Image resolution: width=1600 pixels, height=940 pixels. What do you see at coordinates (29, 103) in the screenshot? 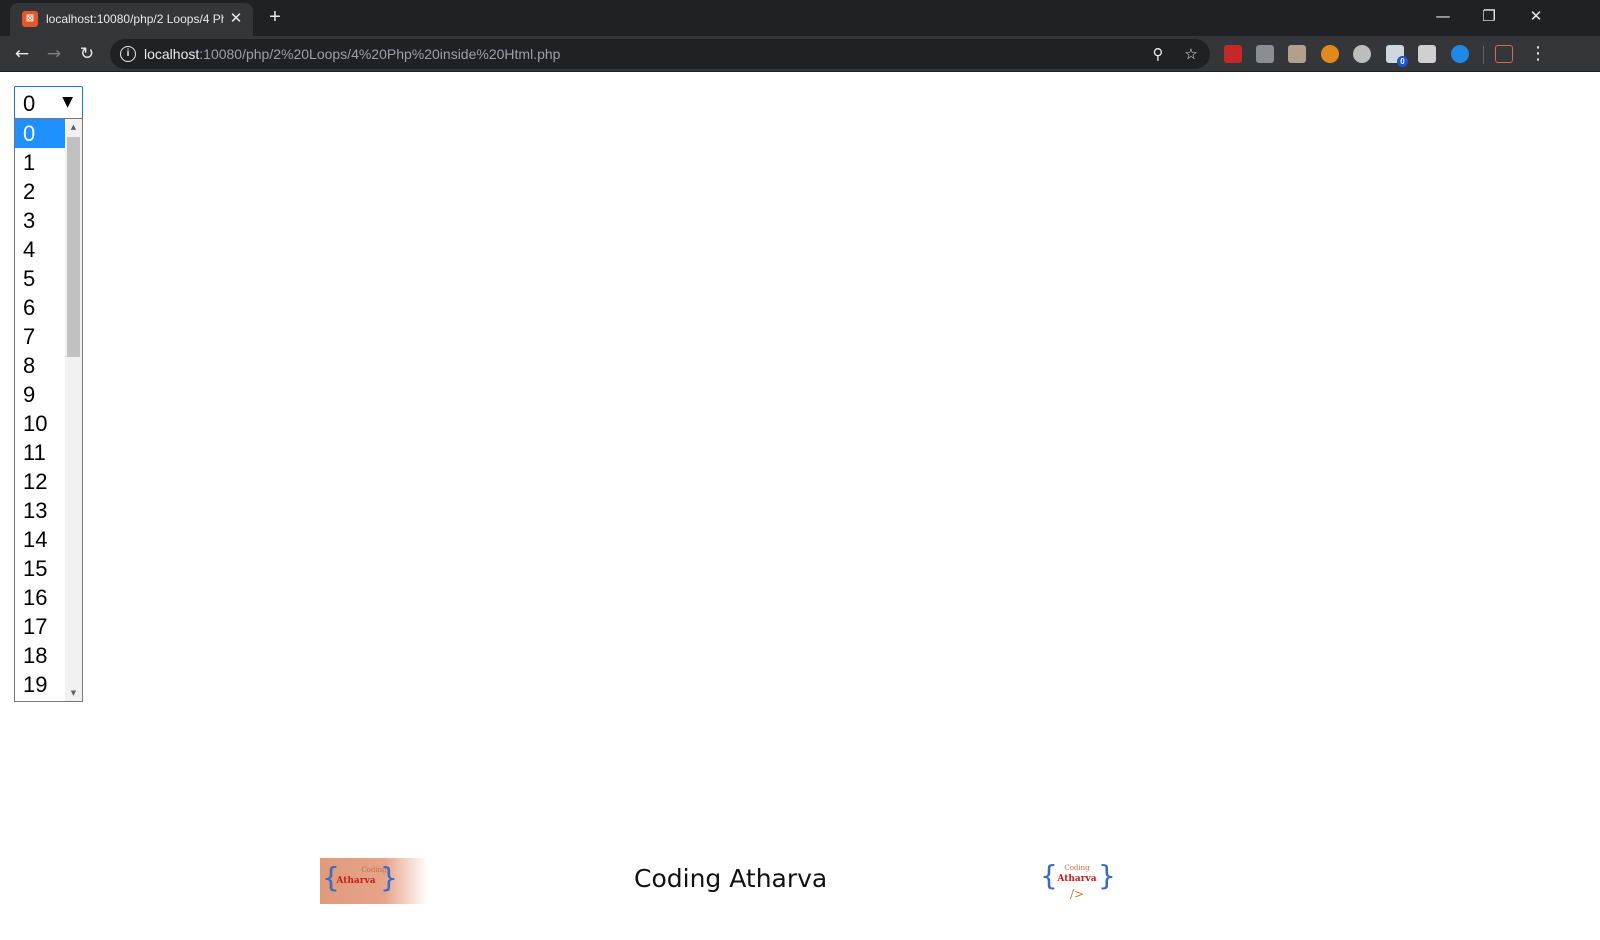
I see `select-current-value: 0` at bounding box center [29, 103].